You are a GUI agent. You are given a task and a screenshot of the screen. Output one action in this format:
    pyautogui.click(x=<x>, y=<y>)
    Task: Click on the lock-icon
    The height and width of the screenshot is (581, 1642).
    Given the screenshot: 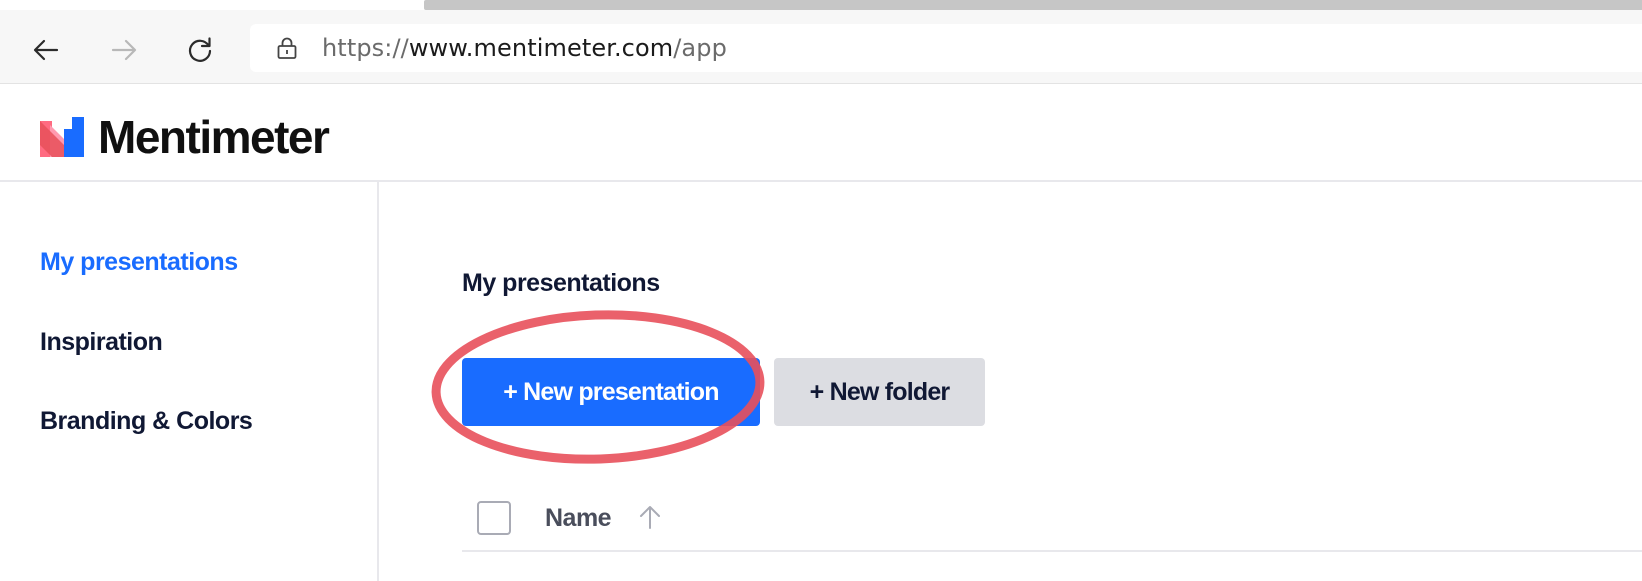 What is the action you would take?
    pyautogui.click(x=287, y=48)
    